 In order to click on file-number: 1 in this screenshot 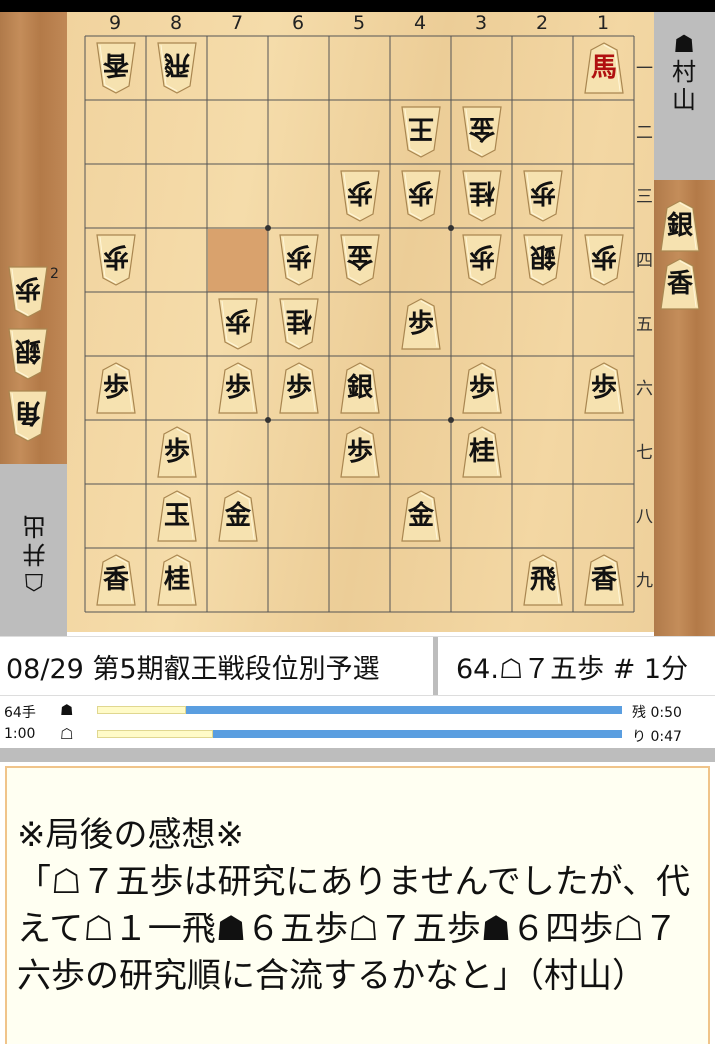, I will do `click(603, 23)`.